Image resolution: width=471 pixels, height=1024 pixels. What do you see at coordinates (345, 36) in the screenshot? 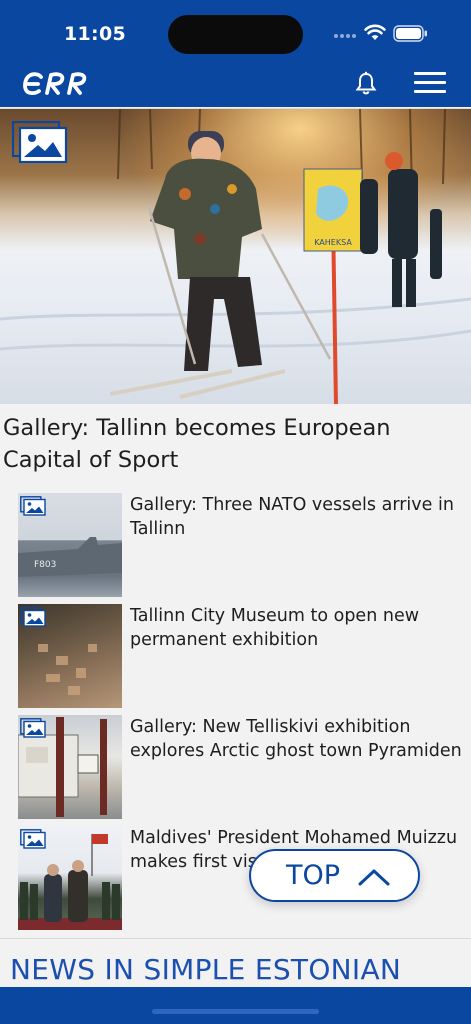
I see `cellular-signal-icon` at bounding box center [345, 36].